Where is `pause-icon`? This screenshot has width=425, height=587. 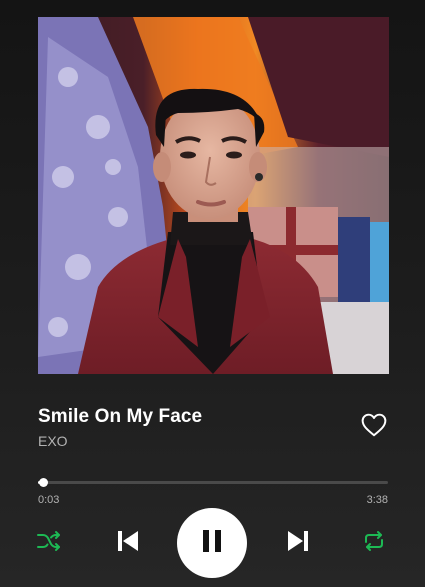 pause-icon is located at coordinates (212, 543).